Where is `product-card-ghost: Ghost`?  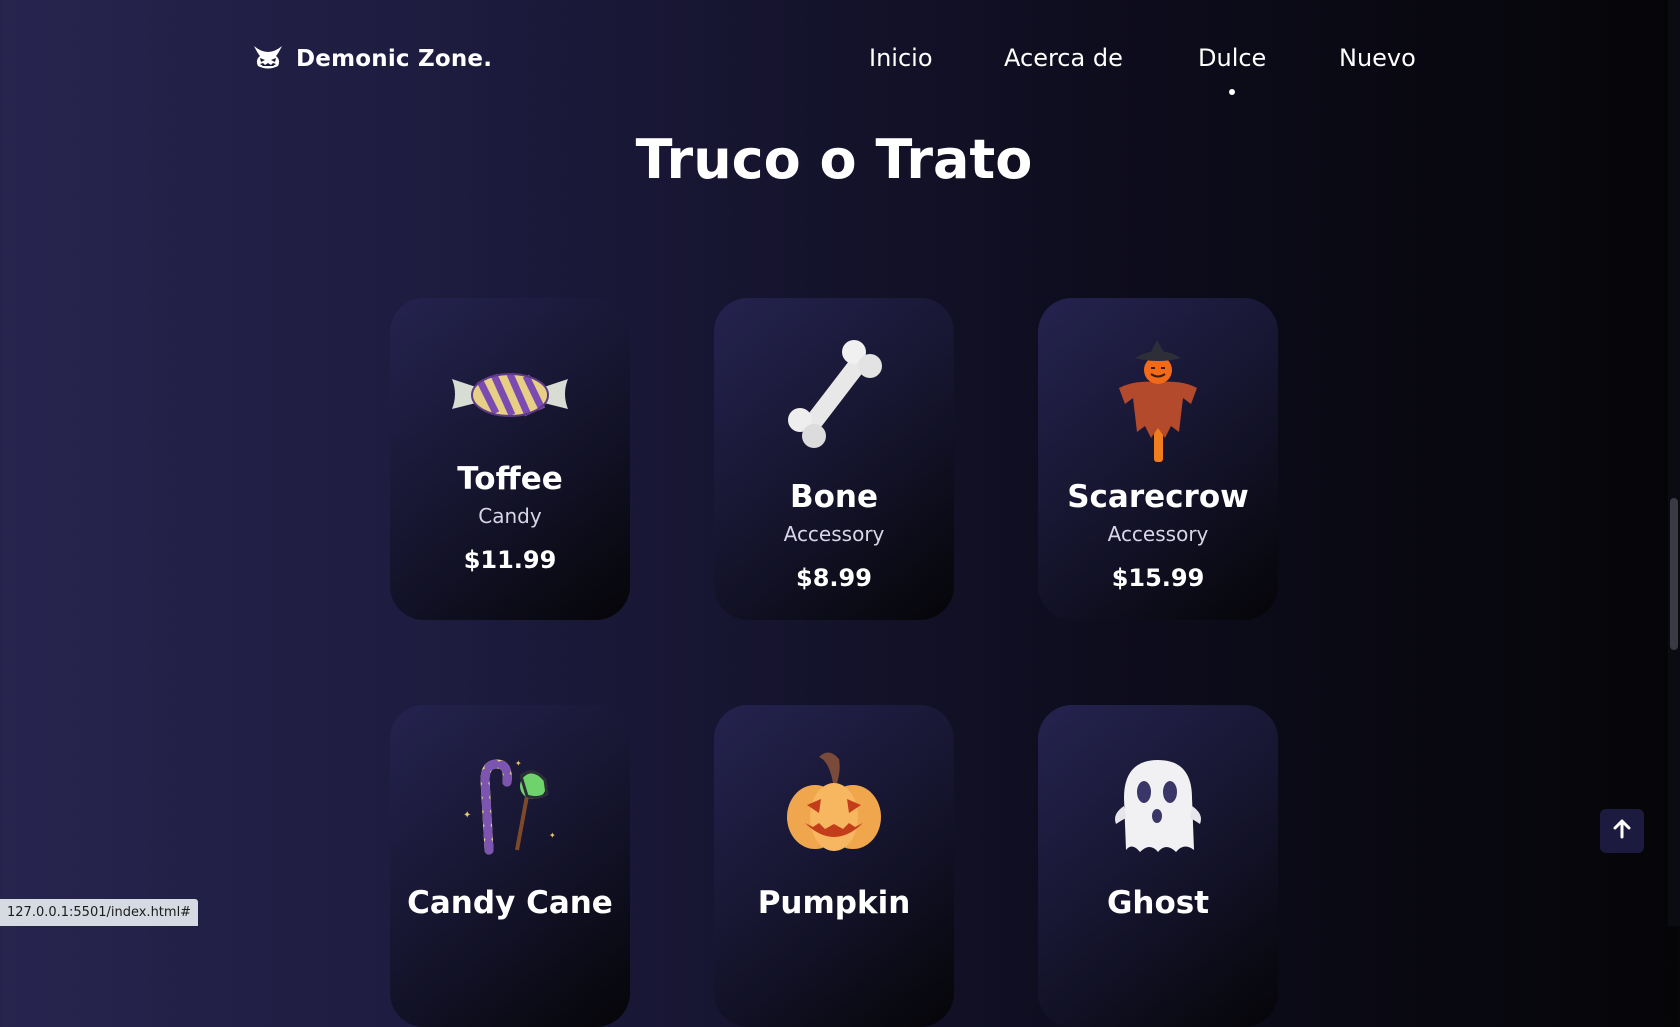 product-card-ghost: Ghost is located at coordinates (1158, 866).